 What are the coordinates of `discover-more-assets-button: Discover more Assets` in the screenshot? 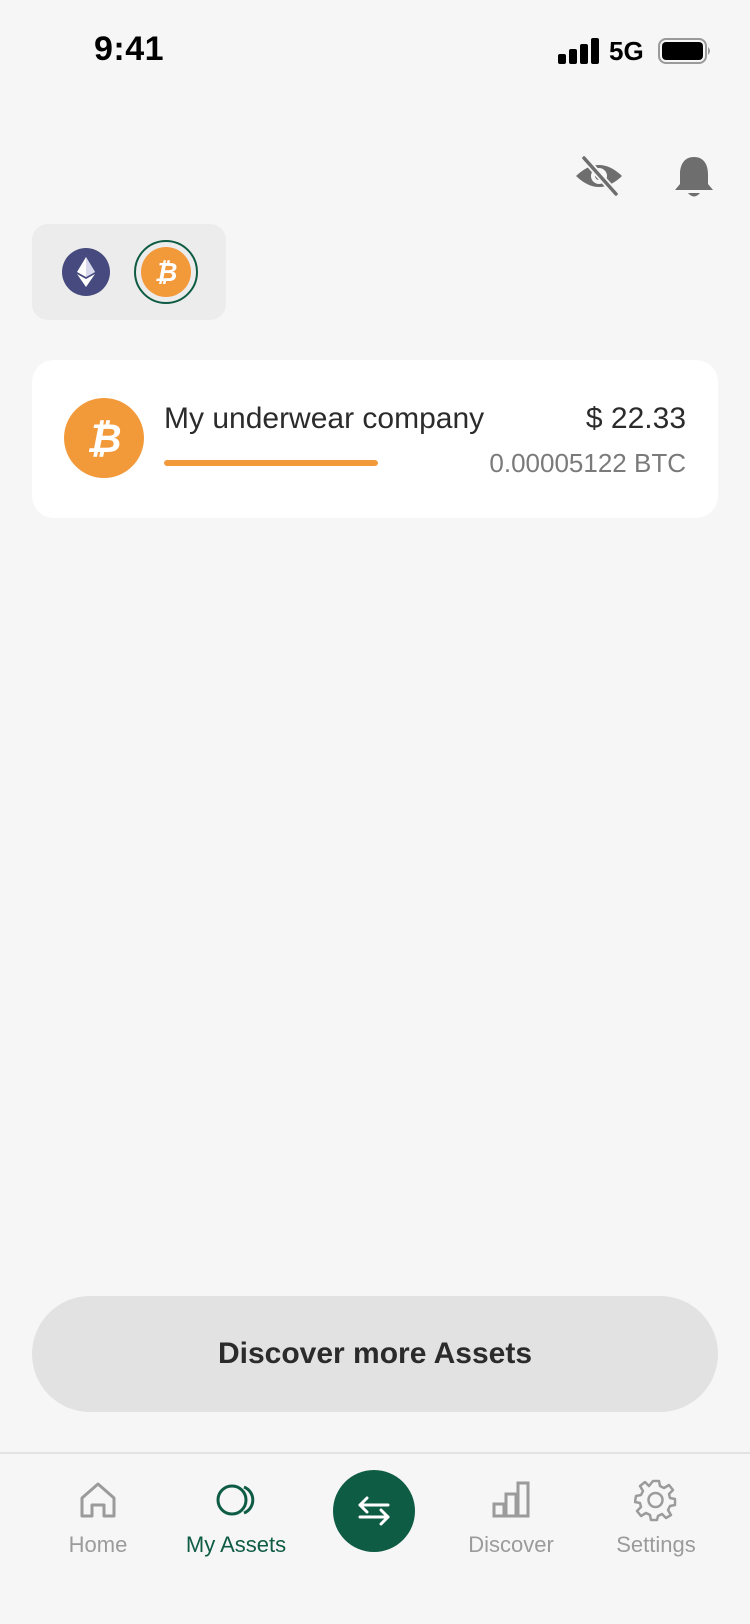 It's located at (375, 1354).